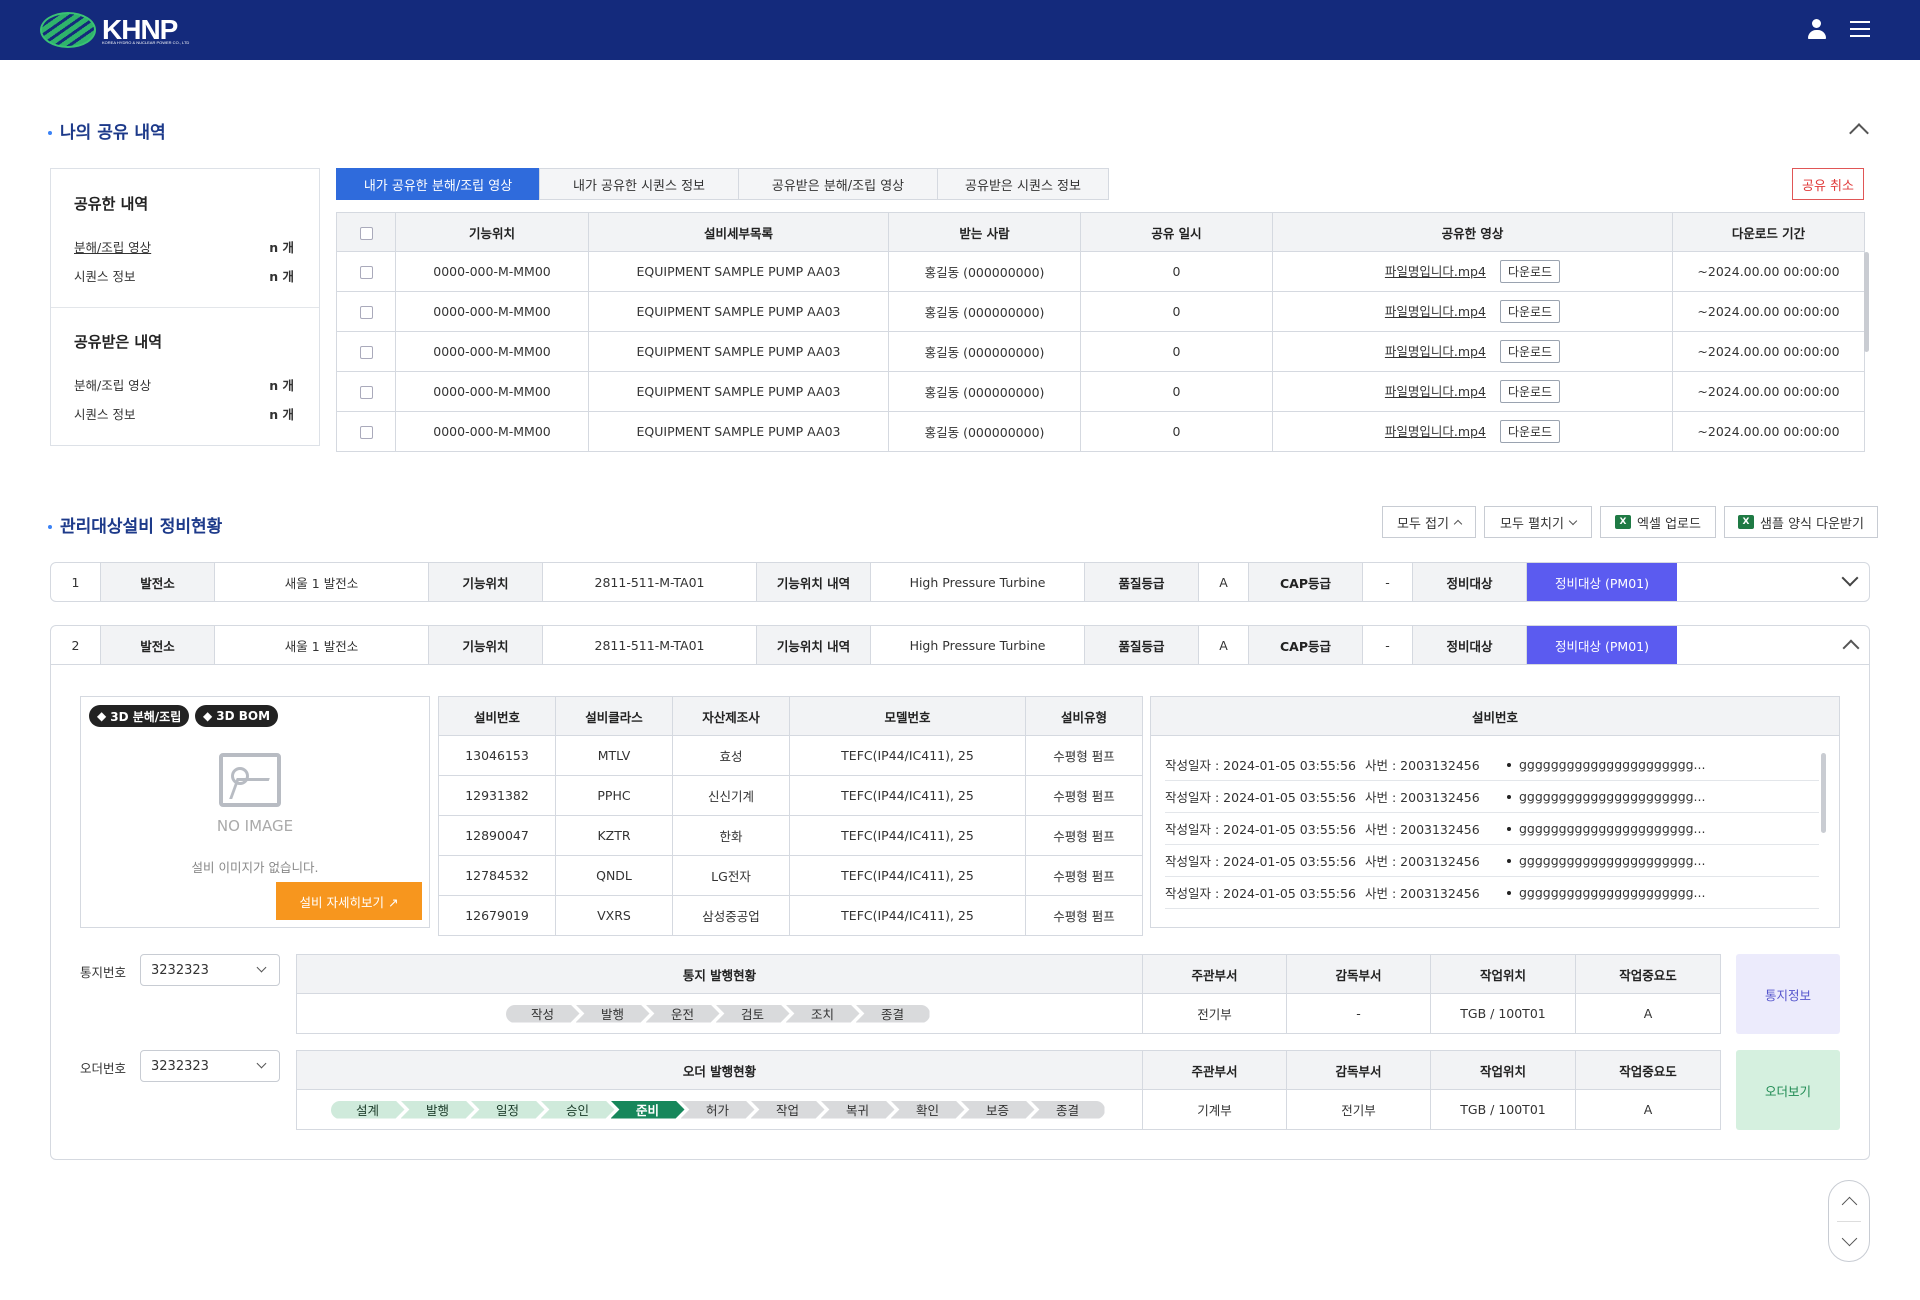  I want to click on val-cap-grade: -, so click(1388, 582).